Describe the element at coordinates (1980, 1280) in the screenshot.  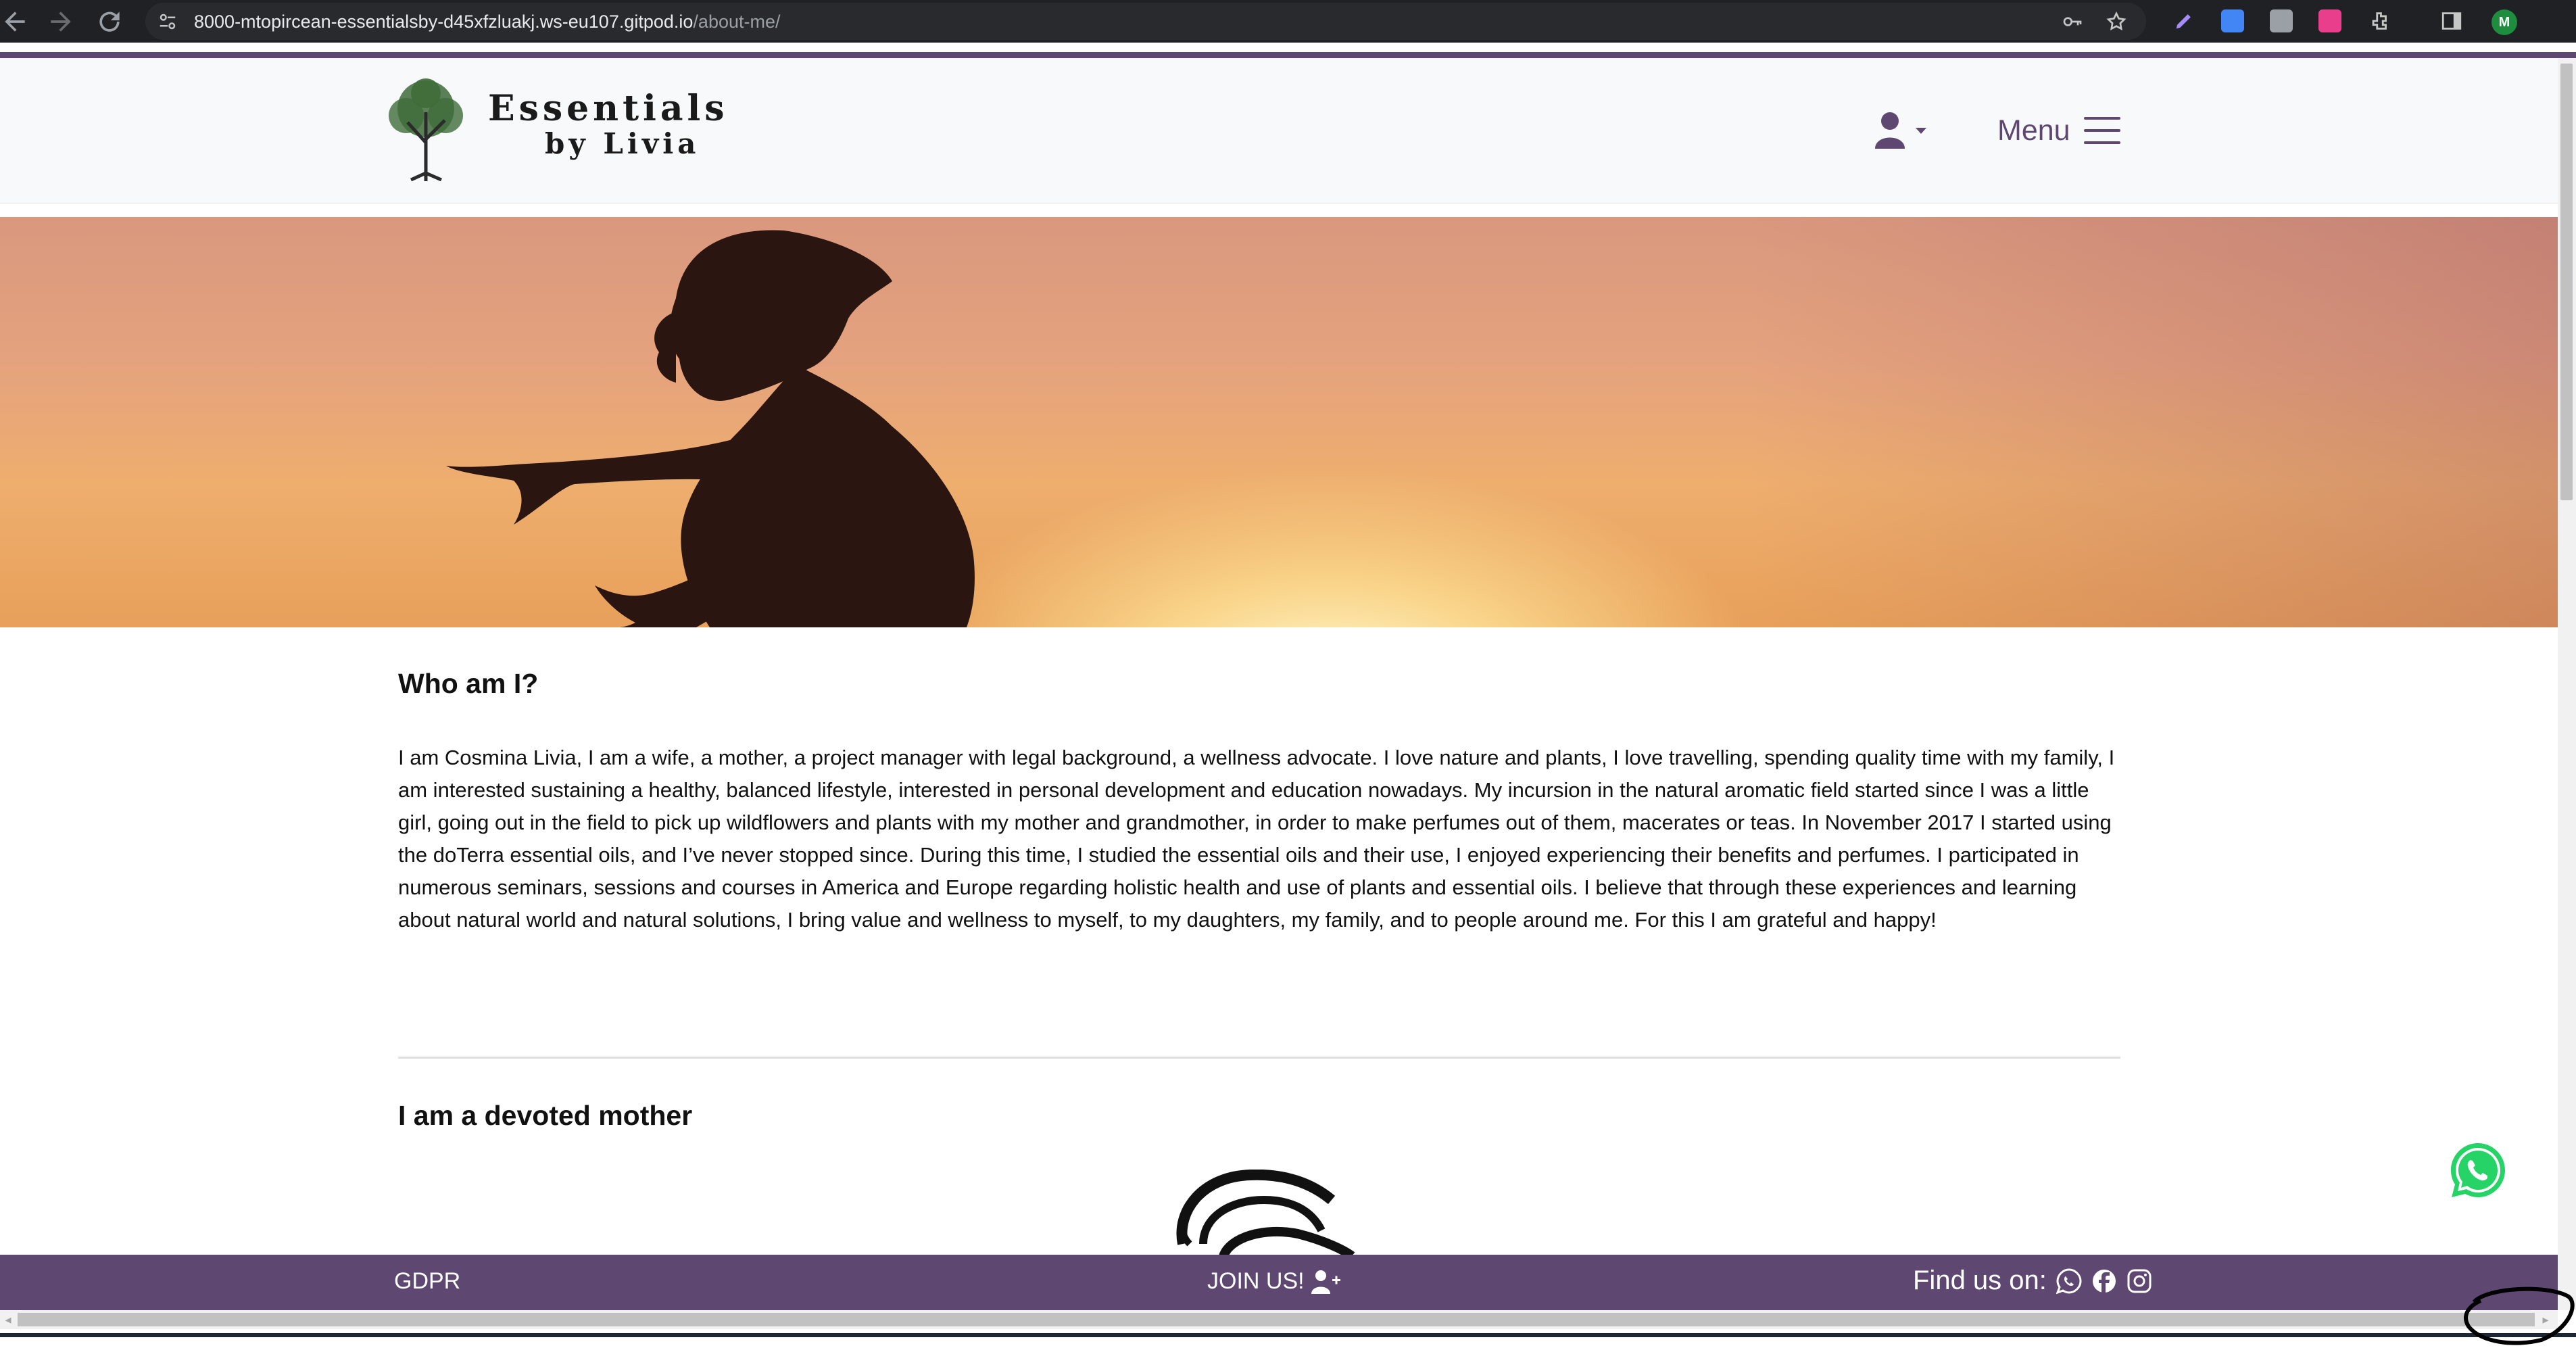
I see `find-us-label: Find us on:` at that location.